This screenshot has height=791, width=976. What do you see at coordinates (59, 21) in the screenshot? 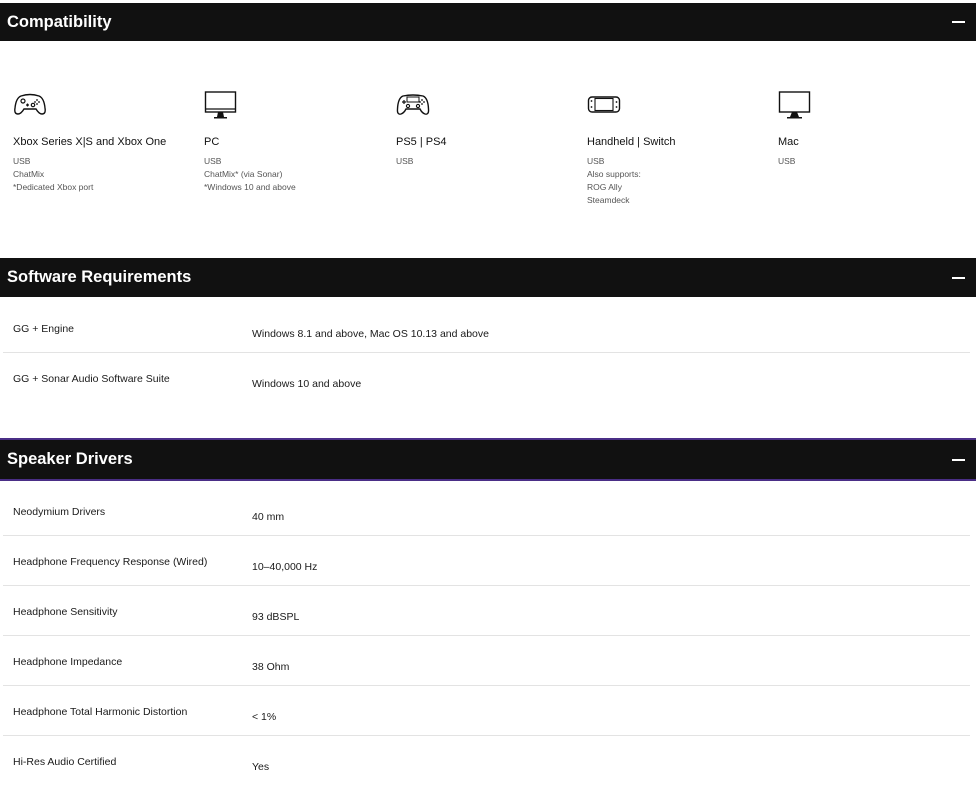
I see `section-title: Compatibility` at bounding box center [59, 21].